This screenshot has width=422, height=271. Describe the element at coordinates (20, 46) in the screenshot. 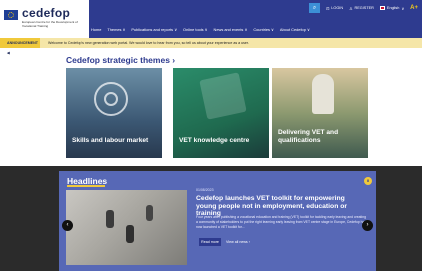

I see `announcement-tag: ANNOUNCEMENT ◀` at that location.